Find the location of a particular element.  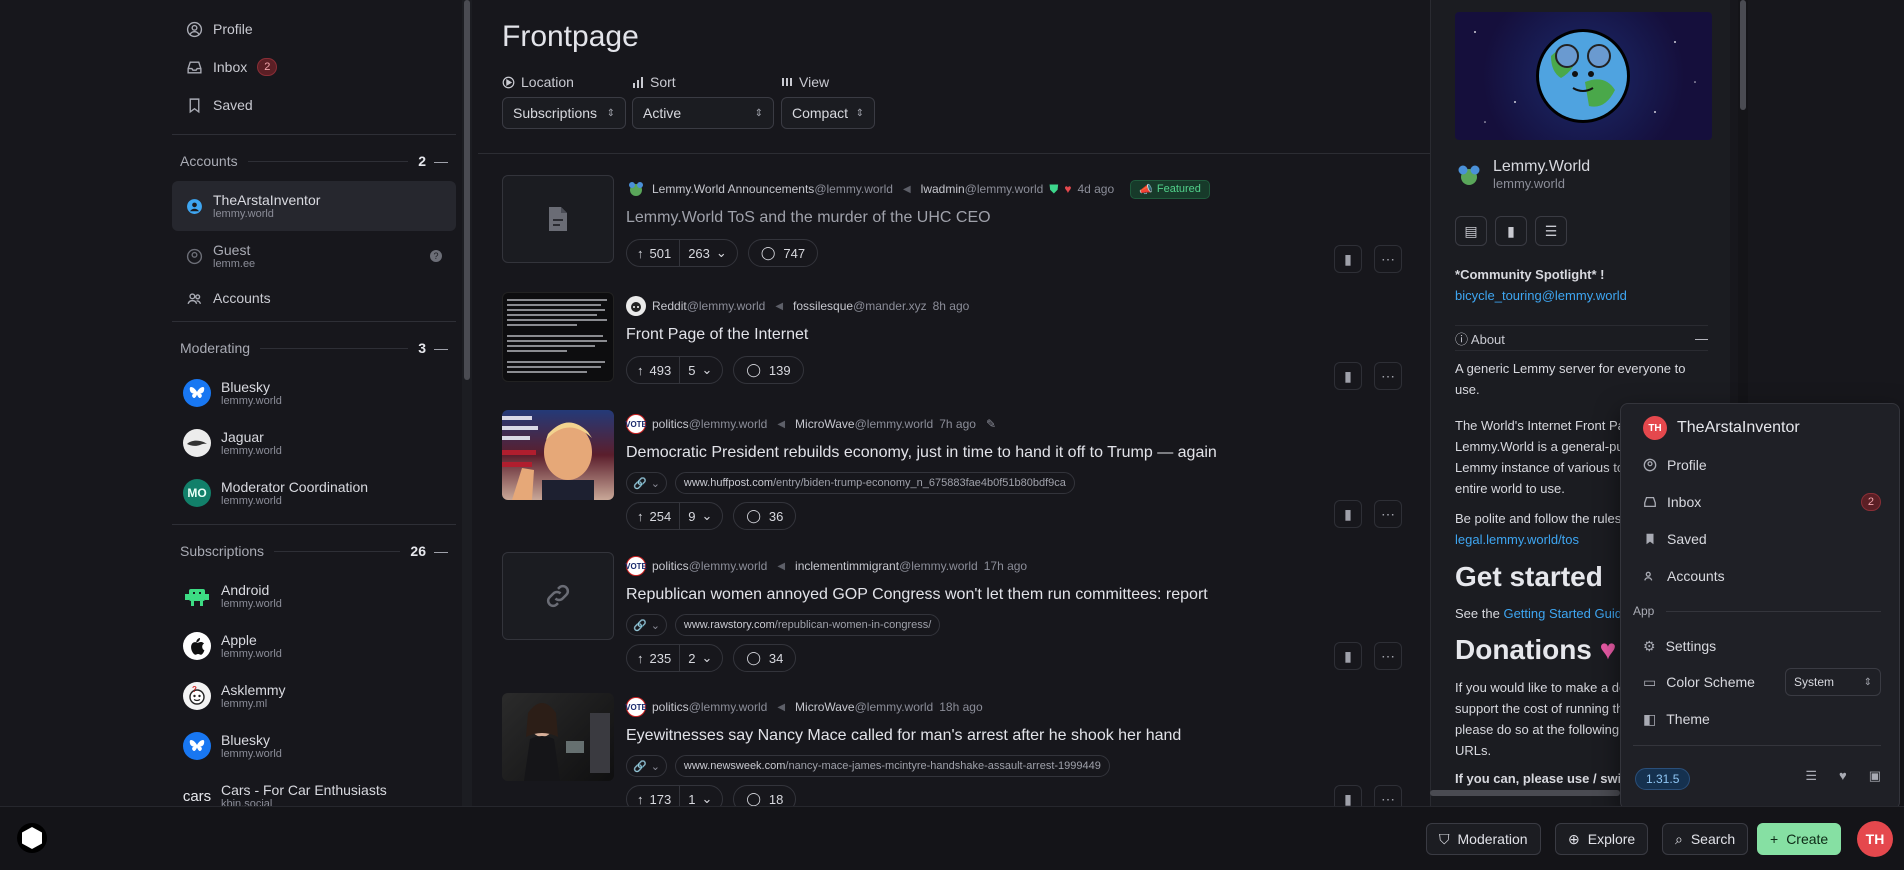

user-menu-accounts: Accounts is located at coordinates (1762, 576).